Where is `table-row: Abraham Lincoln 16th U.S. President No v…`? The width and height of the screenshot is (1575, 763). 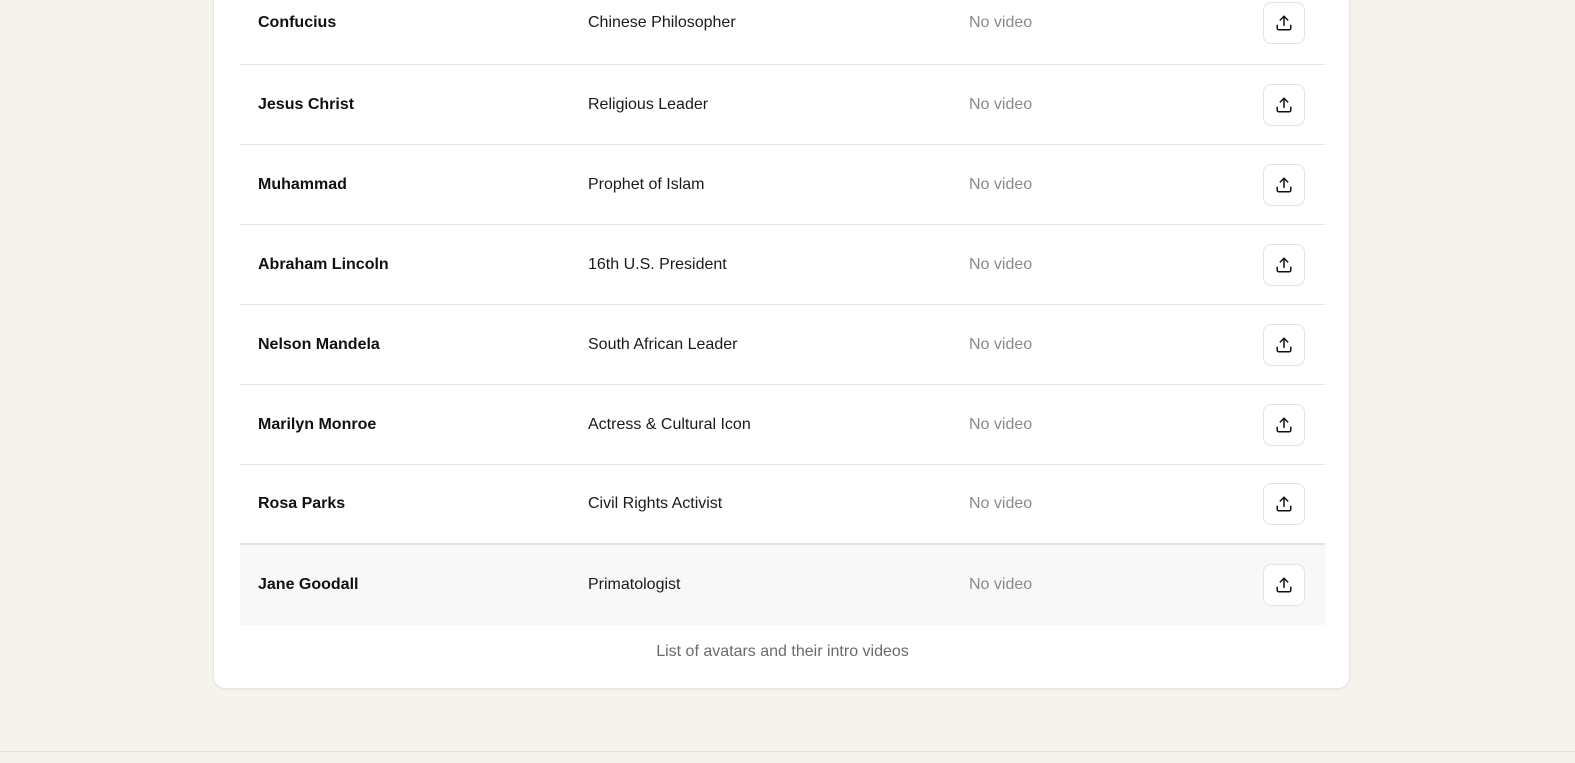 table-row: Abraham Lincoln 16th U.S. President No v… is located at coordinates (782, 265).